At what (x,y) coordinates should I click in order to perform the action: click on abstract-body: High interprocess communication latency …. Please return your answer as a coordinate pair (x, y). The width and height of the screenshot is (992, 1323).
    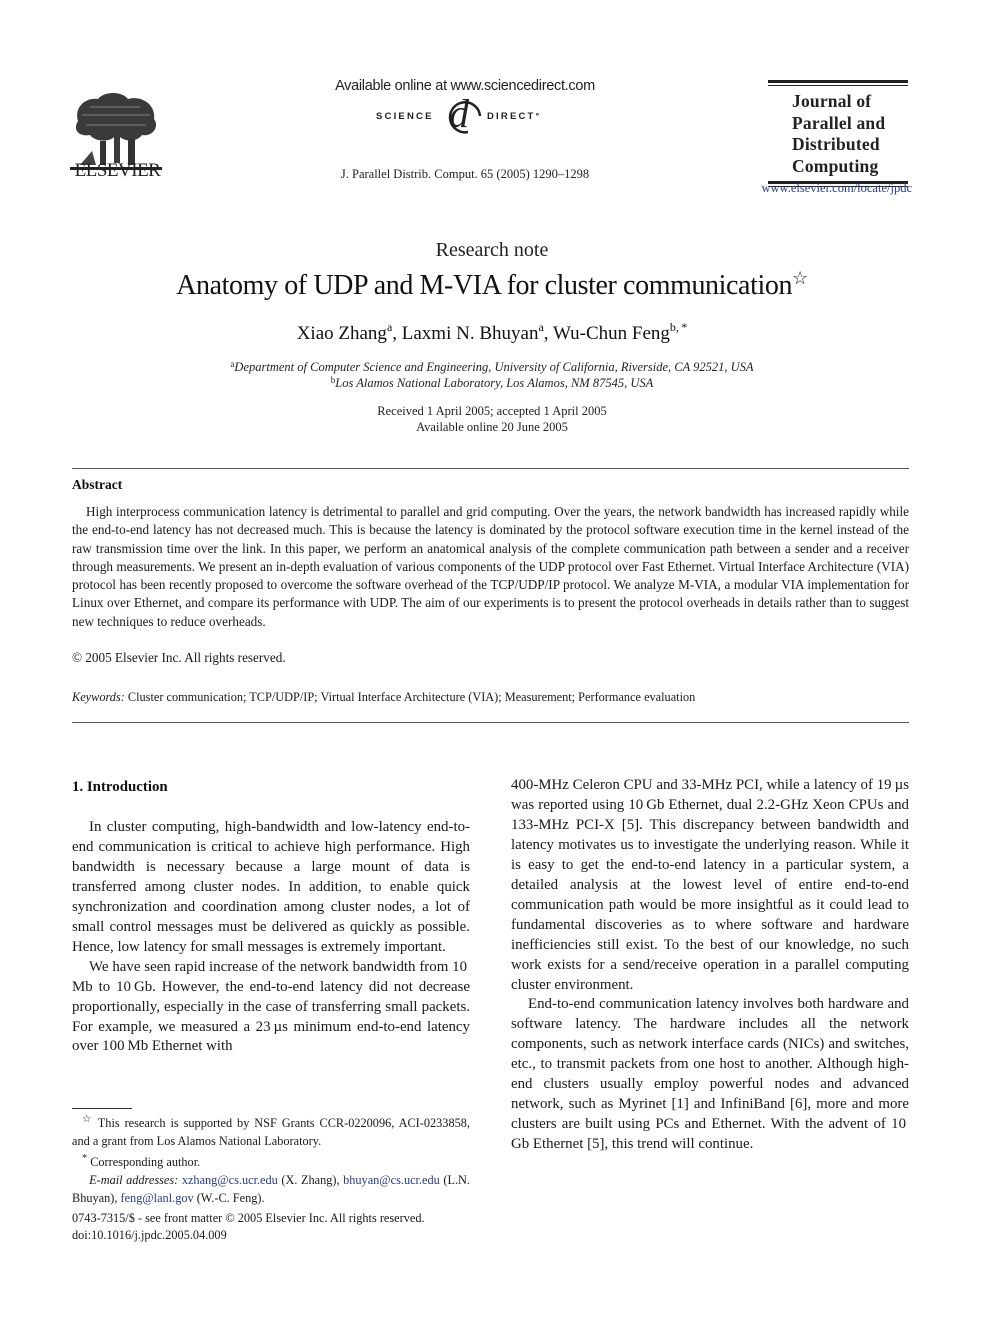
    Looking at the image, I should click on (490, 566).